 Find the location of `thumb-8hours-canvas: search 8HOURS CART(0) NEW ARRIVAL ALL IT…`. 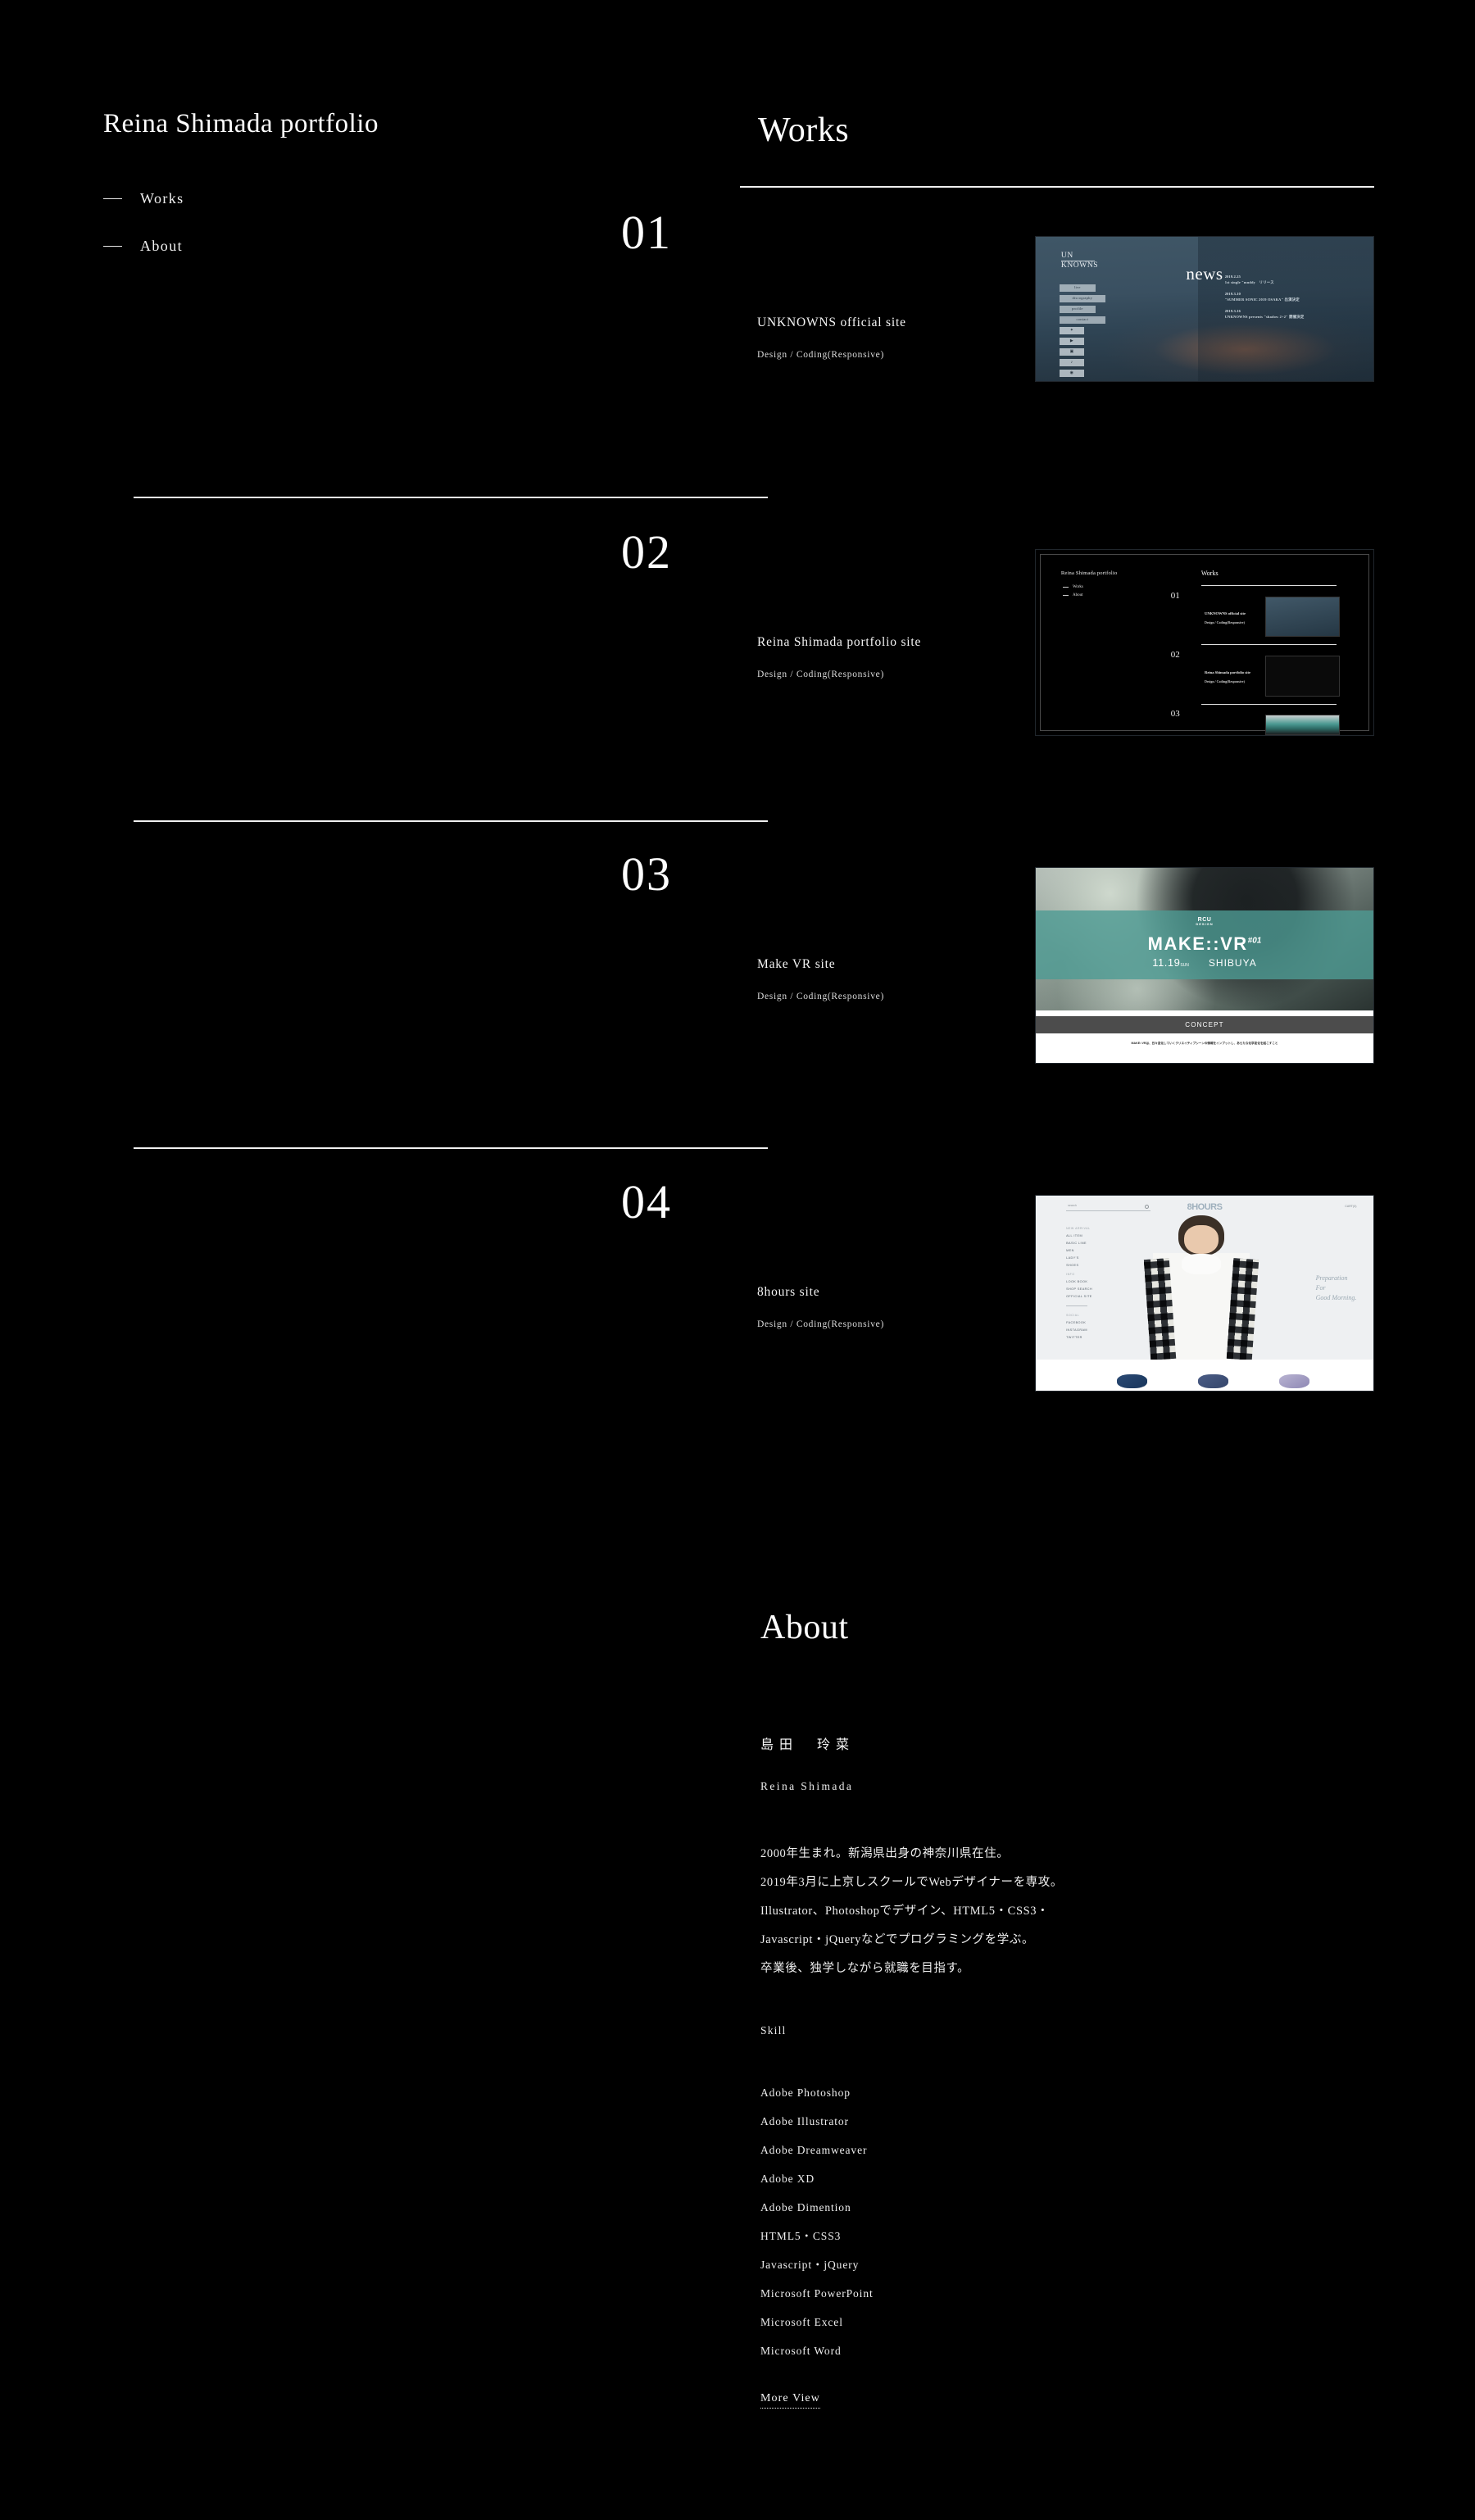

thumb-8hours-canvas: search 8HOURS CART(0) NEW ARRIVAL ALL IT… is located at coordinates (1205, 1293).